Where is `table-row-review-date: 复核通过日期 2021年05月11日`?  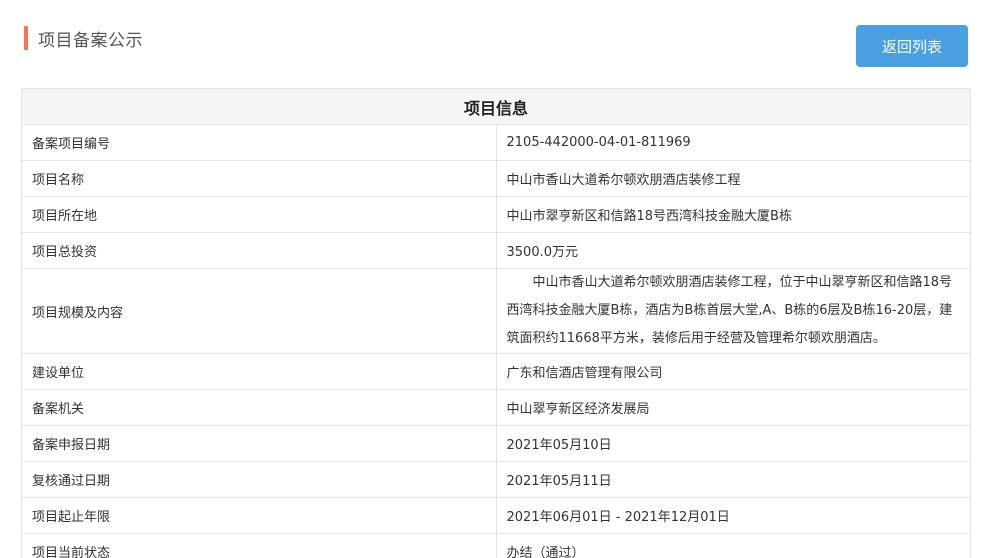 table-row-review-date: 复核通过日期 2021年05月11日 is located at coordinates (496, 479).